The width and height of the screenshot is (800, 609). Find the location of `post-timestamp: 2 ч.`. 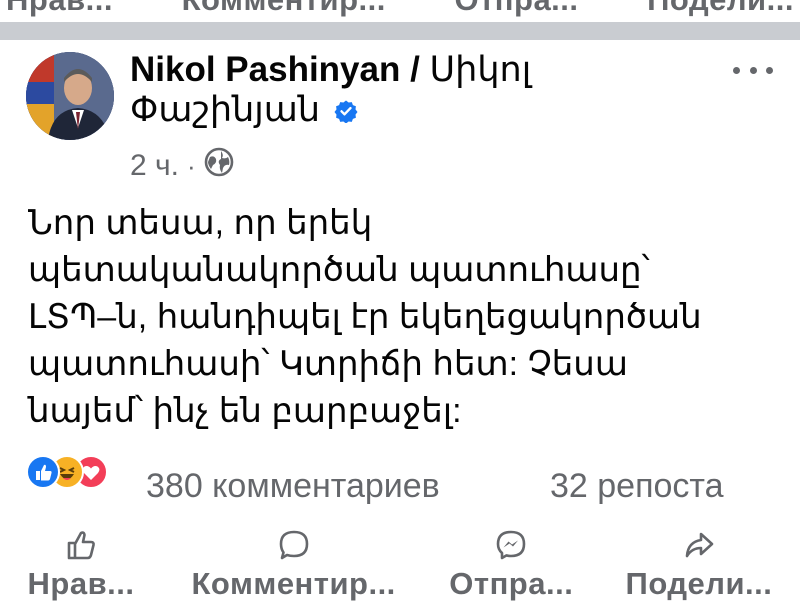

post-timestamp: 2 ч. is located at coordinates (154, 166).